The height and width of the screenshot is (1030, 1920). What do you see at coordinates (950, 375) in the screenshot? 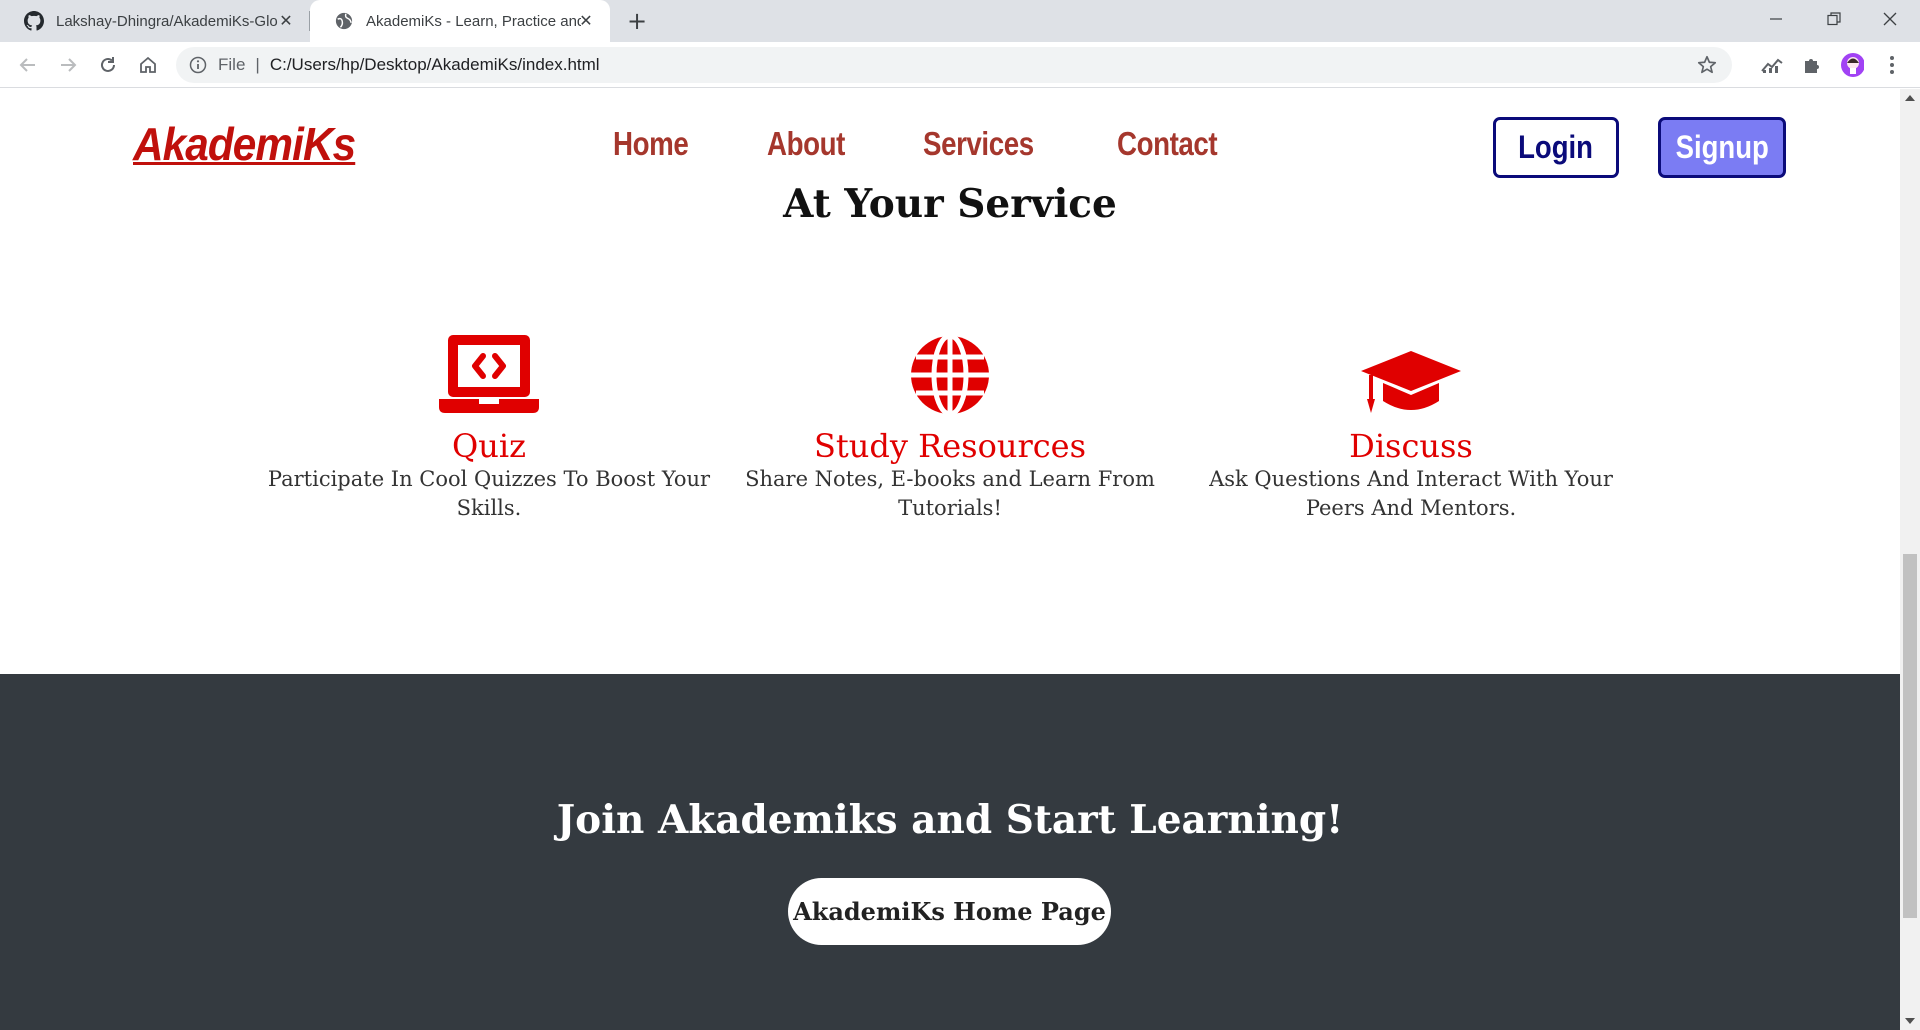
I see `globe-icon` at bounding box center [950, 375].